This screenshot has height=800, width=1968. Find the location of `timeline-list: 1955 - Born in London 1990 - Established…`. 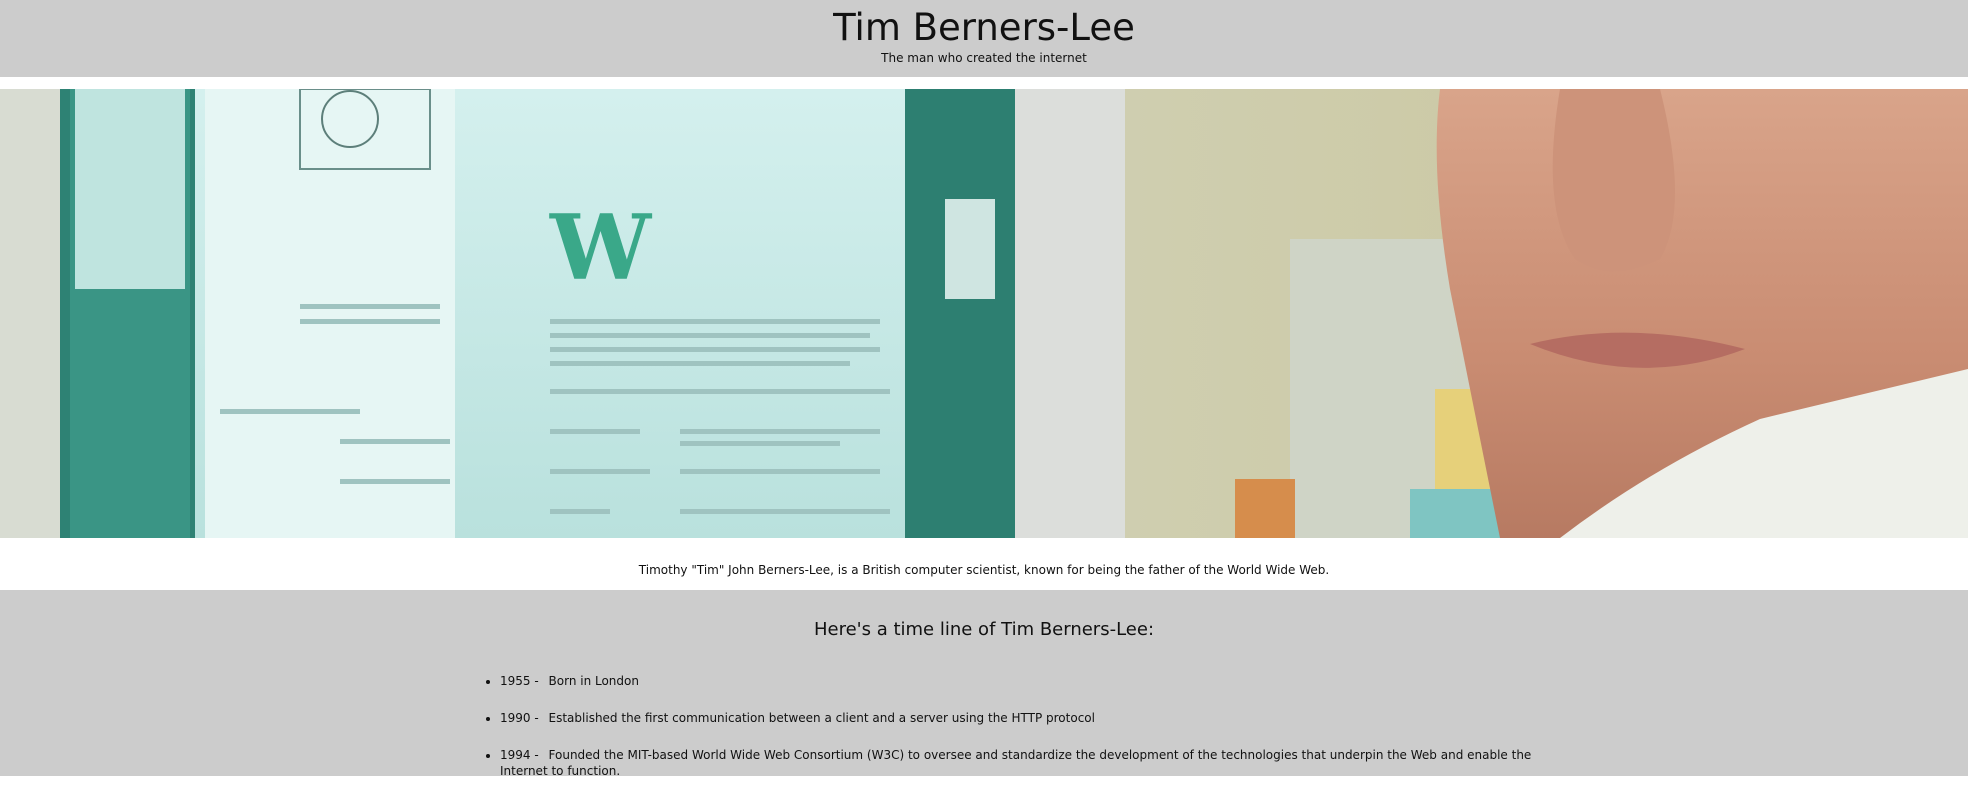

timeline-list: 1955 - Born in London 1990 - Established… is located at coordinates (1017, 736).